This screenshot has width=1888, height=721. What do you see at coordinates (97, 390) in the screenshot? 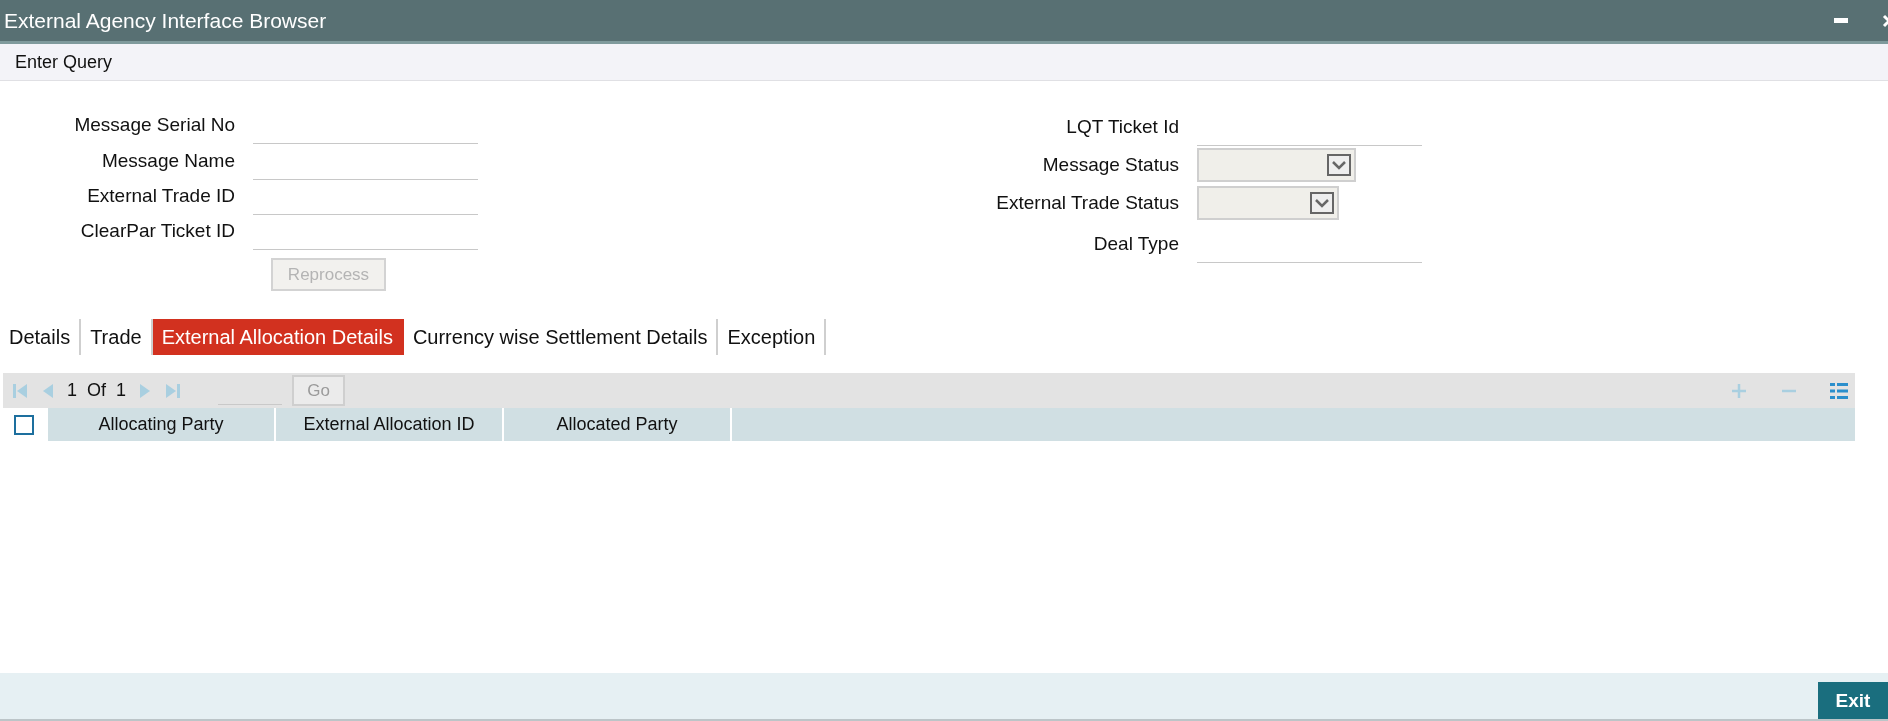
I see `page-of-label: Of` at bounding box center [97, 390].